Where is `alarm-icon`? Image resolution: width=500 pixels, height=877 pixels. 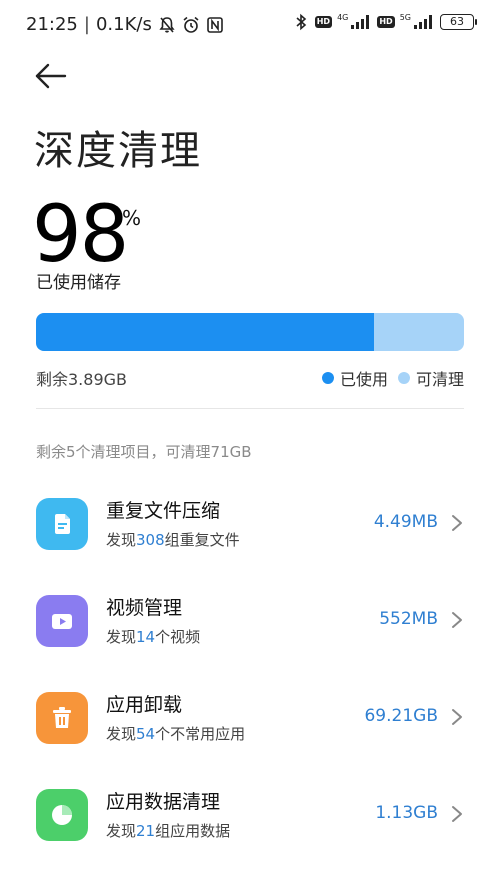 alarm-icon is located at coordinates (191, 24).